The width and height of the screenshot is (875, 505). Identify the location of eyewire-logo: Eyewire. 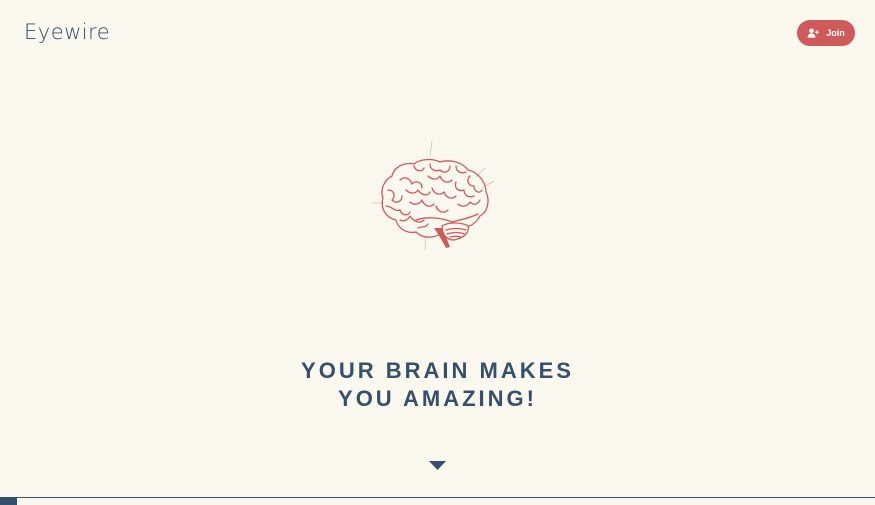
(67, 32).